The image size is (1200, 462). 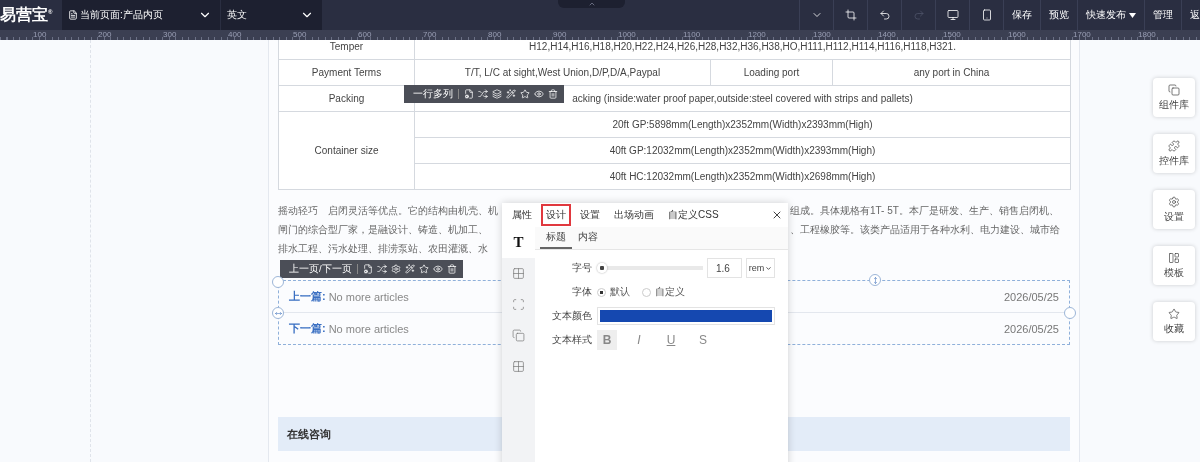 I want to click on description-text: 排水工程、污水处理、排涝泵站、农田灌溉、水, so click(x=383, y=248).